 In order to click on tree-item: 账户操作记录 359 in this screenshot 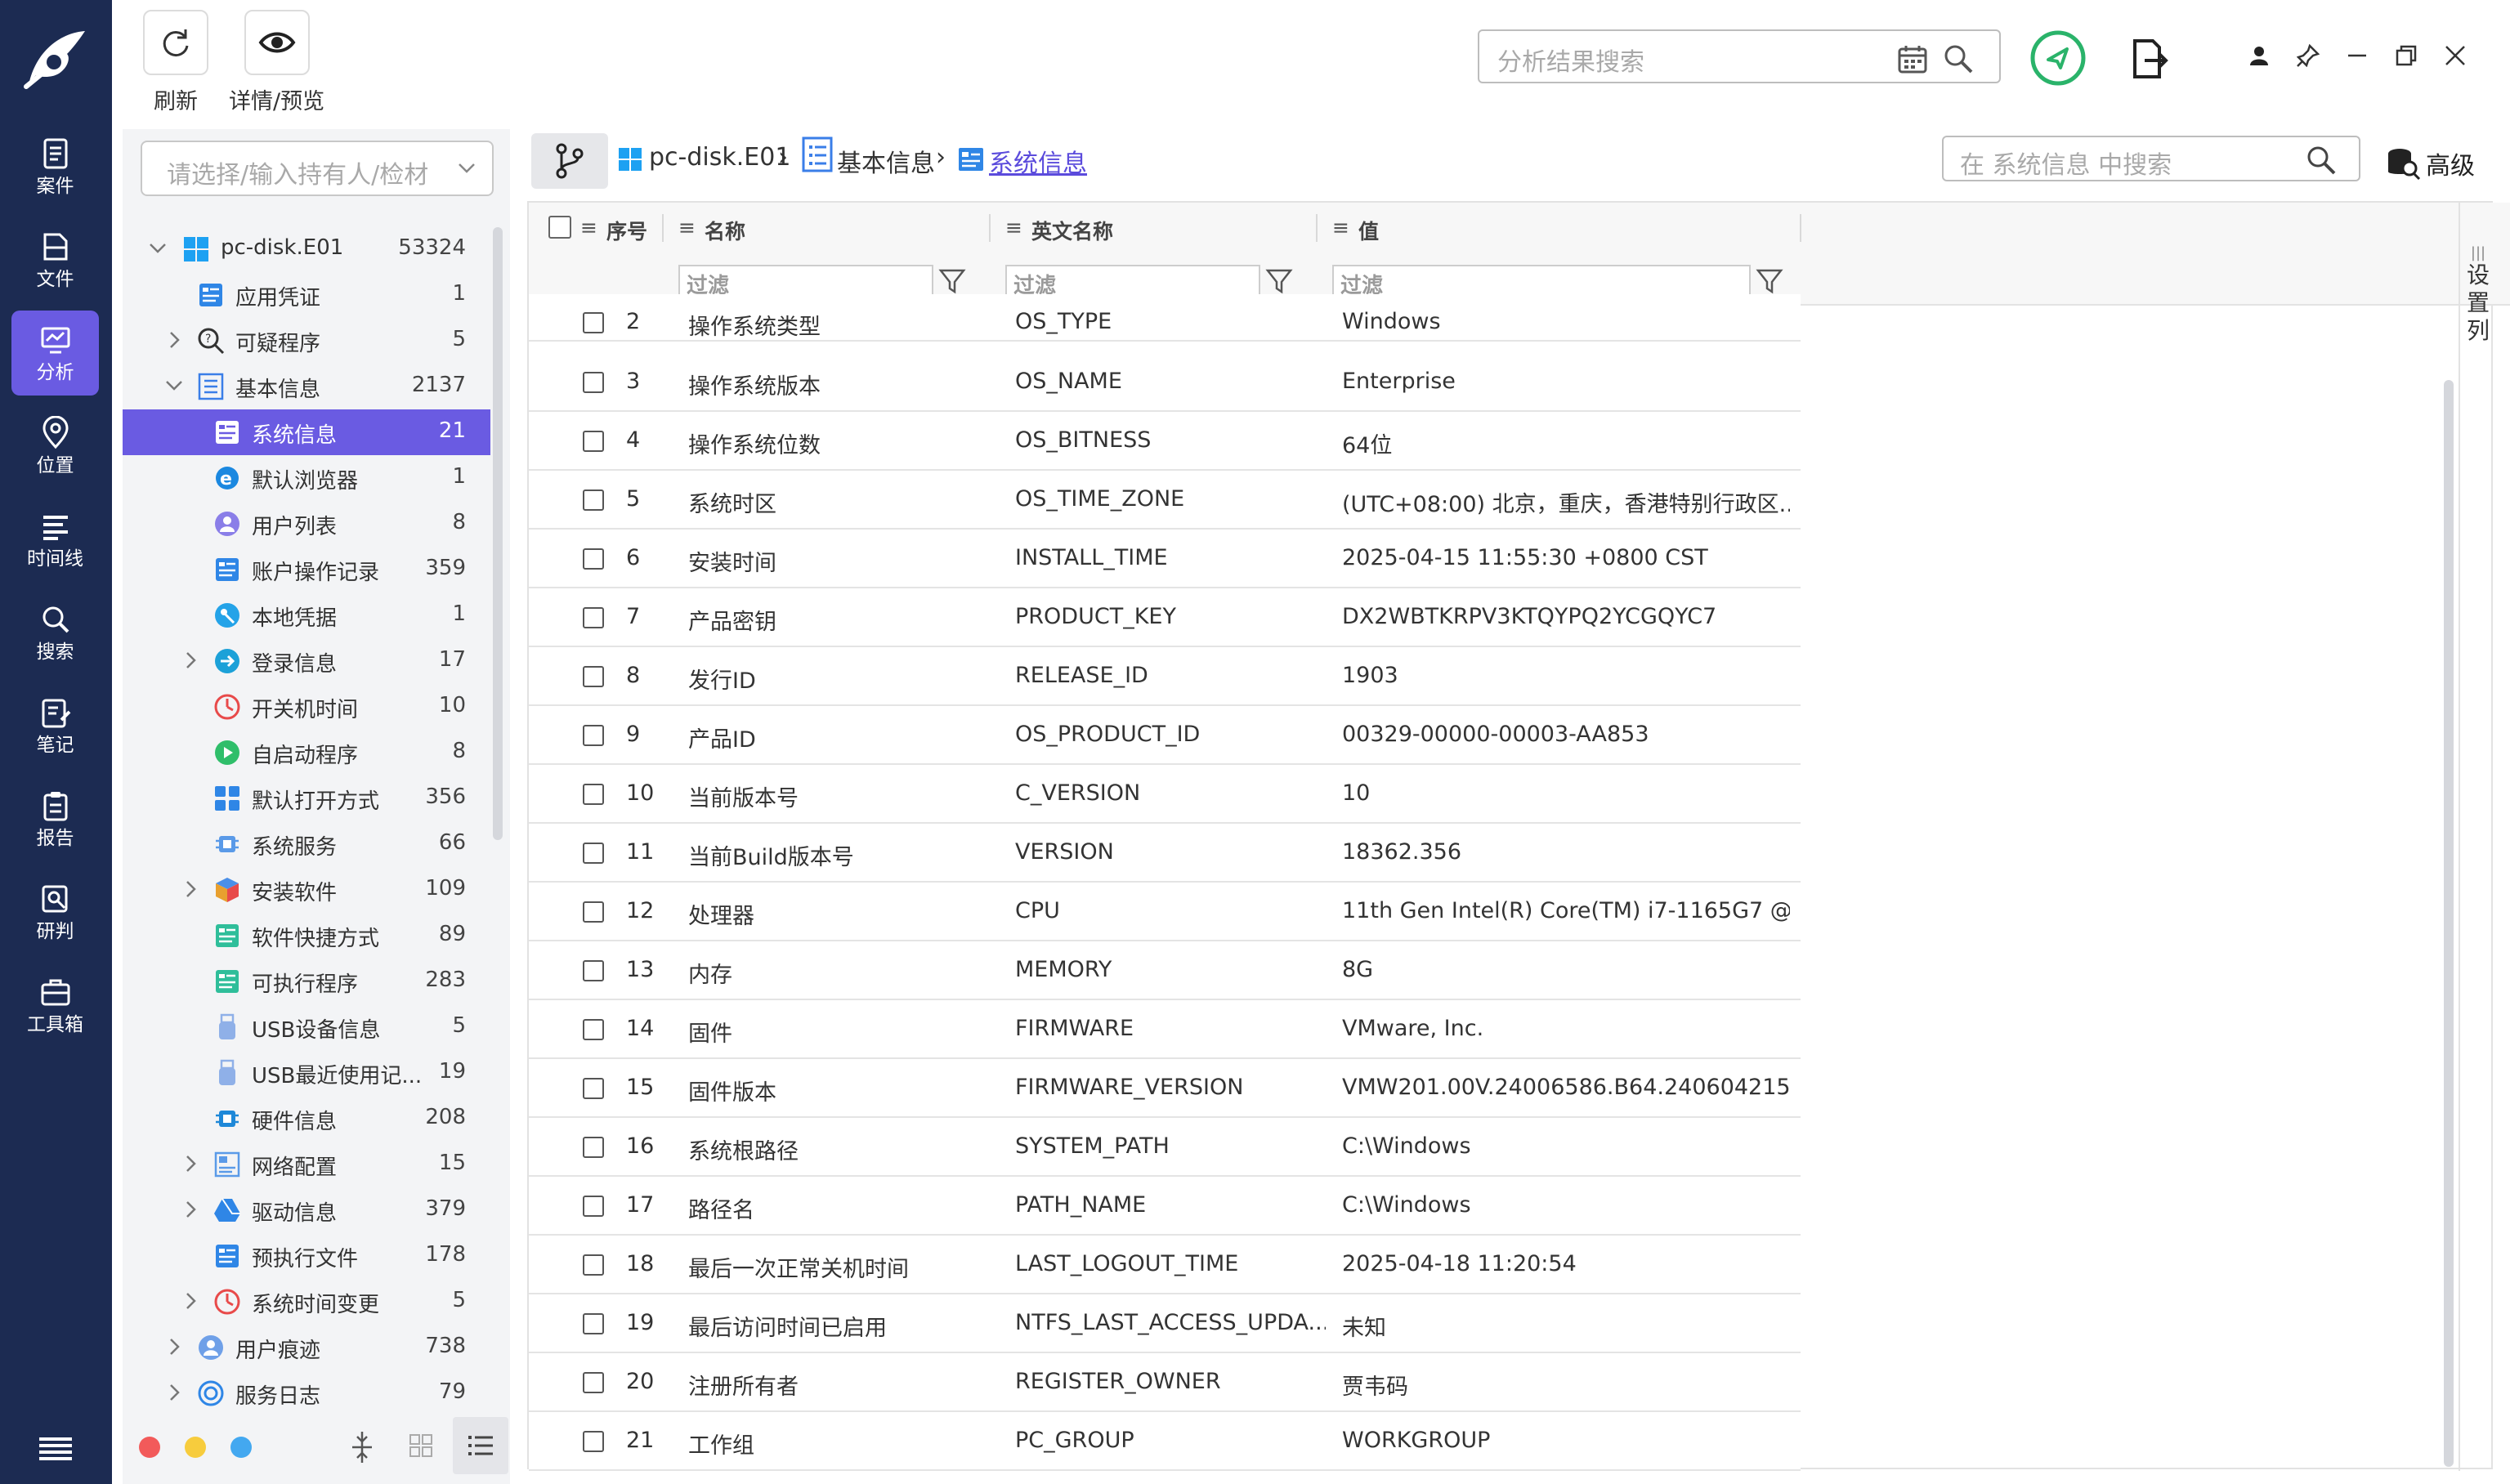, I will do `click(306, 569)`.